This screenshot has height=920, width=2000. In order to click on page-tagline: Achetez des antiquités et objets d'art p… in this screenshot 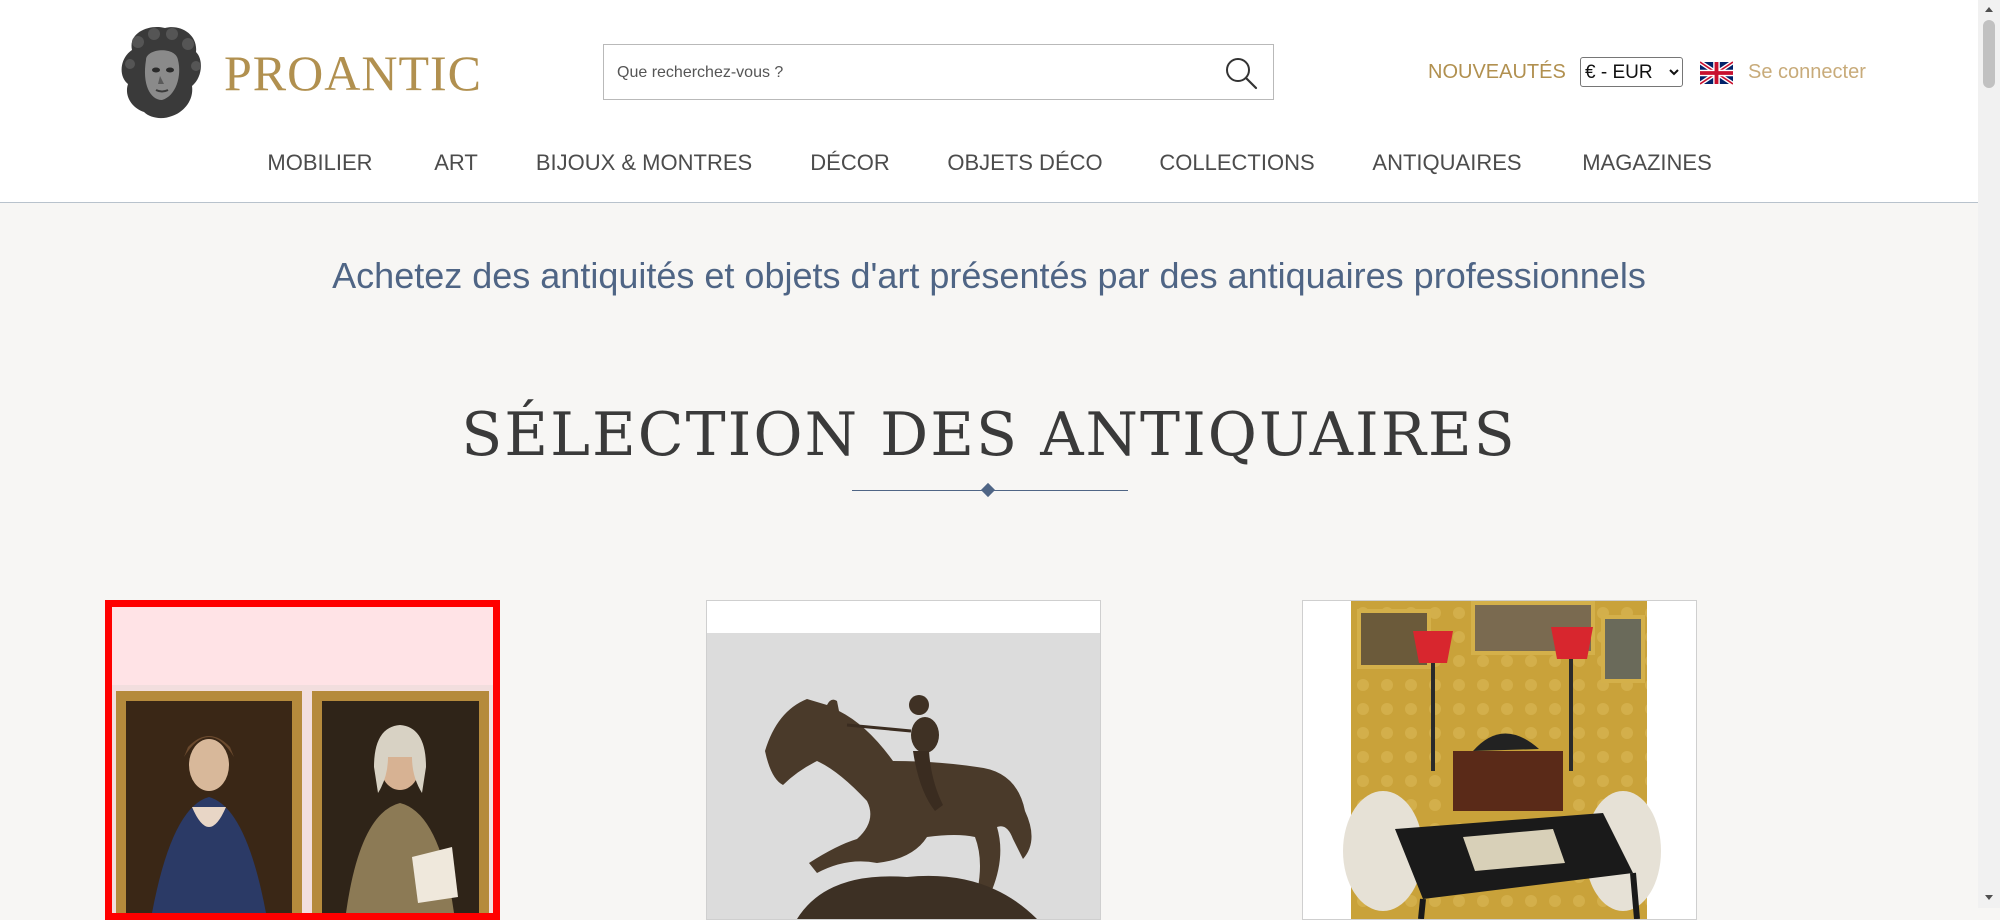, I will do `click(989, 275)`.